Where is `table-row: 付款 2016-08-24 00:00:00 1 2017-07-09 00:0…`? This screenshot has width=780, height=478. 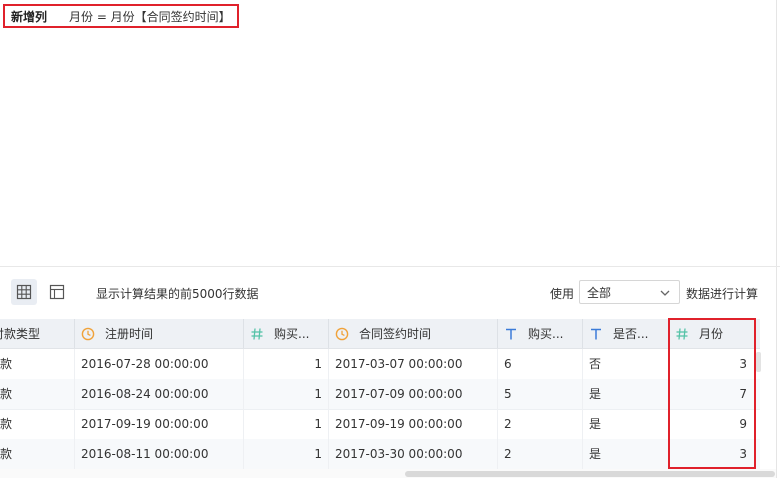
table-row: 付款 2016-08-24 00:00:00 1 2017-07-09 00:0… is located at coordinates (380, 394).